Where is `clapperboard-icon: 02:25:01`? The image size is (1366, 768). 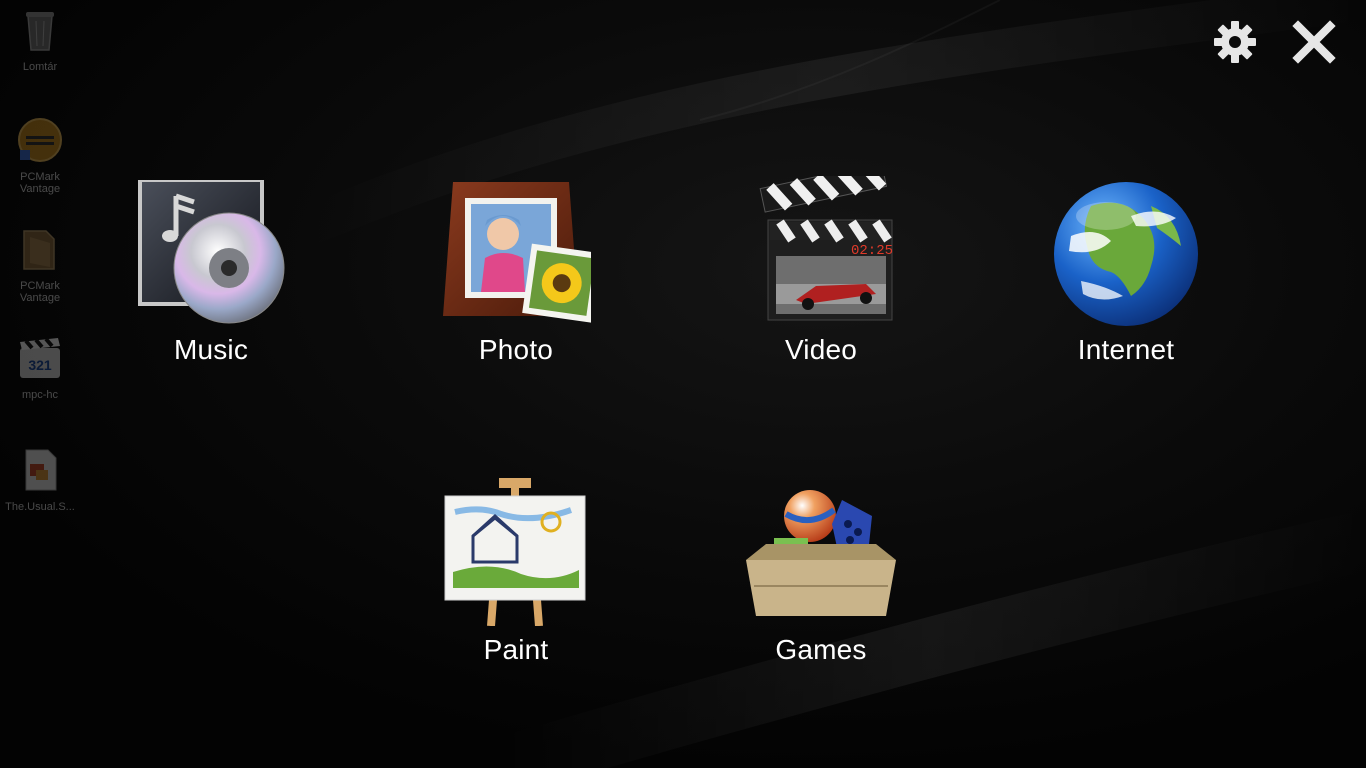 clapperboard-icon: 02:25:01 is located at coordinates (827, 248).